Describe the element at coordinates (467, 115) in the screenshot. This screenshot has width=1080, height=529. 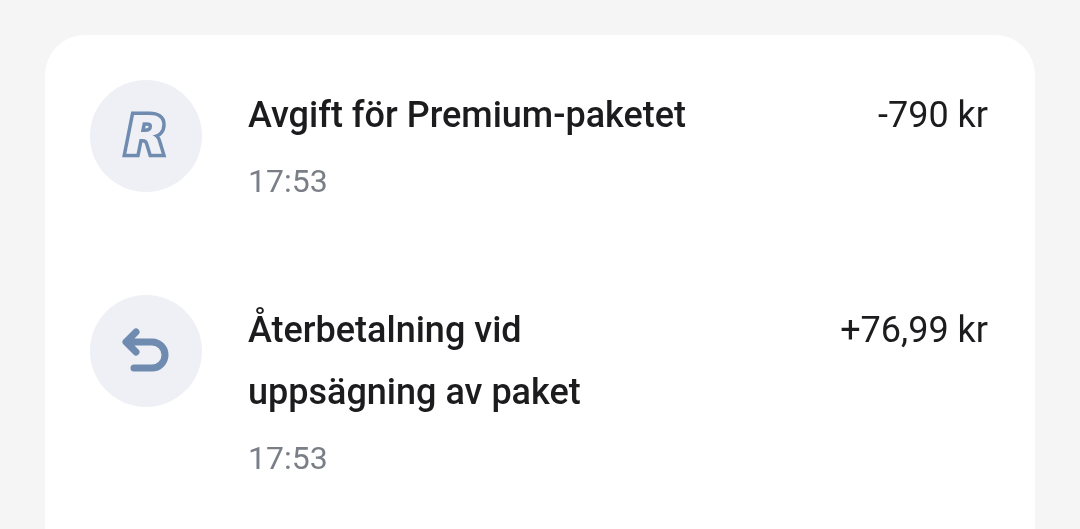
I see `transaction-title: Avgift för Premium-paketet` at that location.